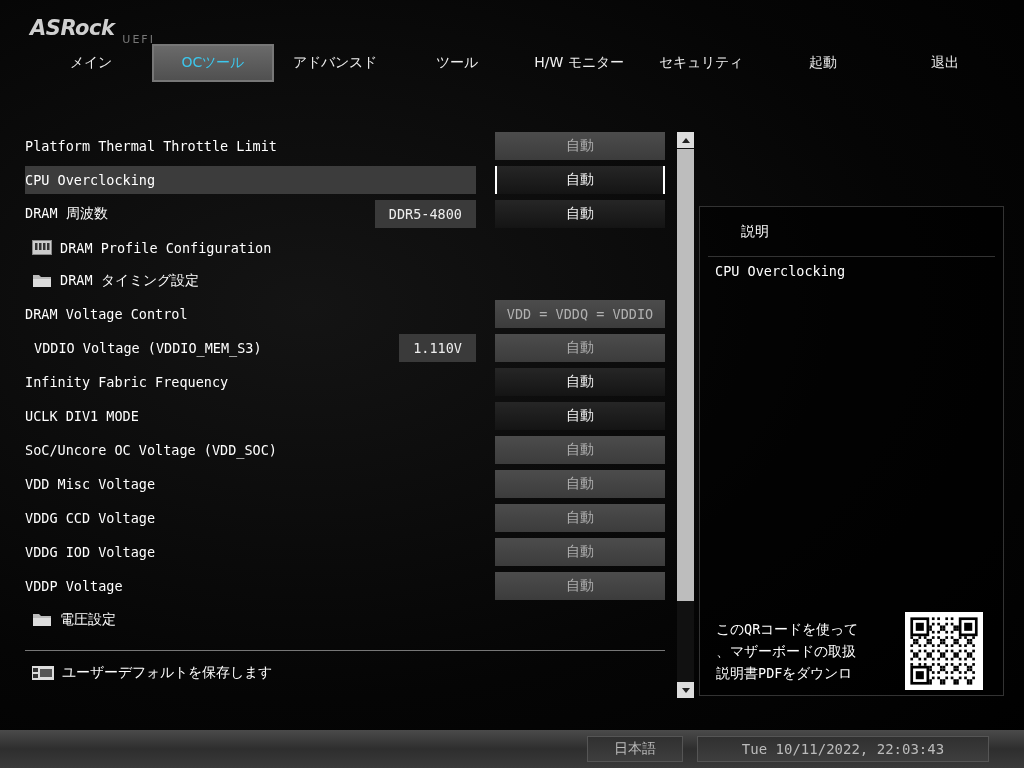 The width and height of the screenshot is (1024, 768). I want to click on date-time-display: Tue 10/11/2022, 22:03:43, so click(843, 749).